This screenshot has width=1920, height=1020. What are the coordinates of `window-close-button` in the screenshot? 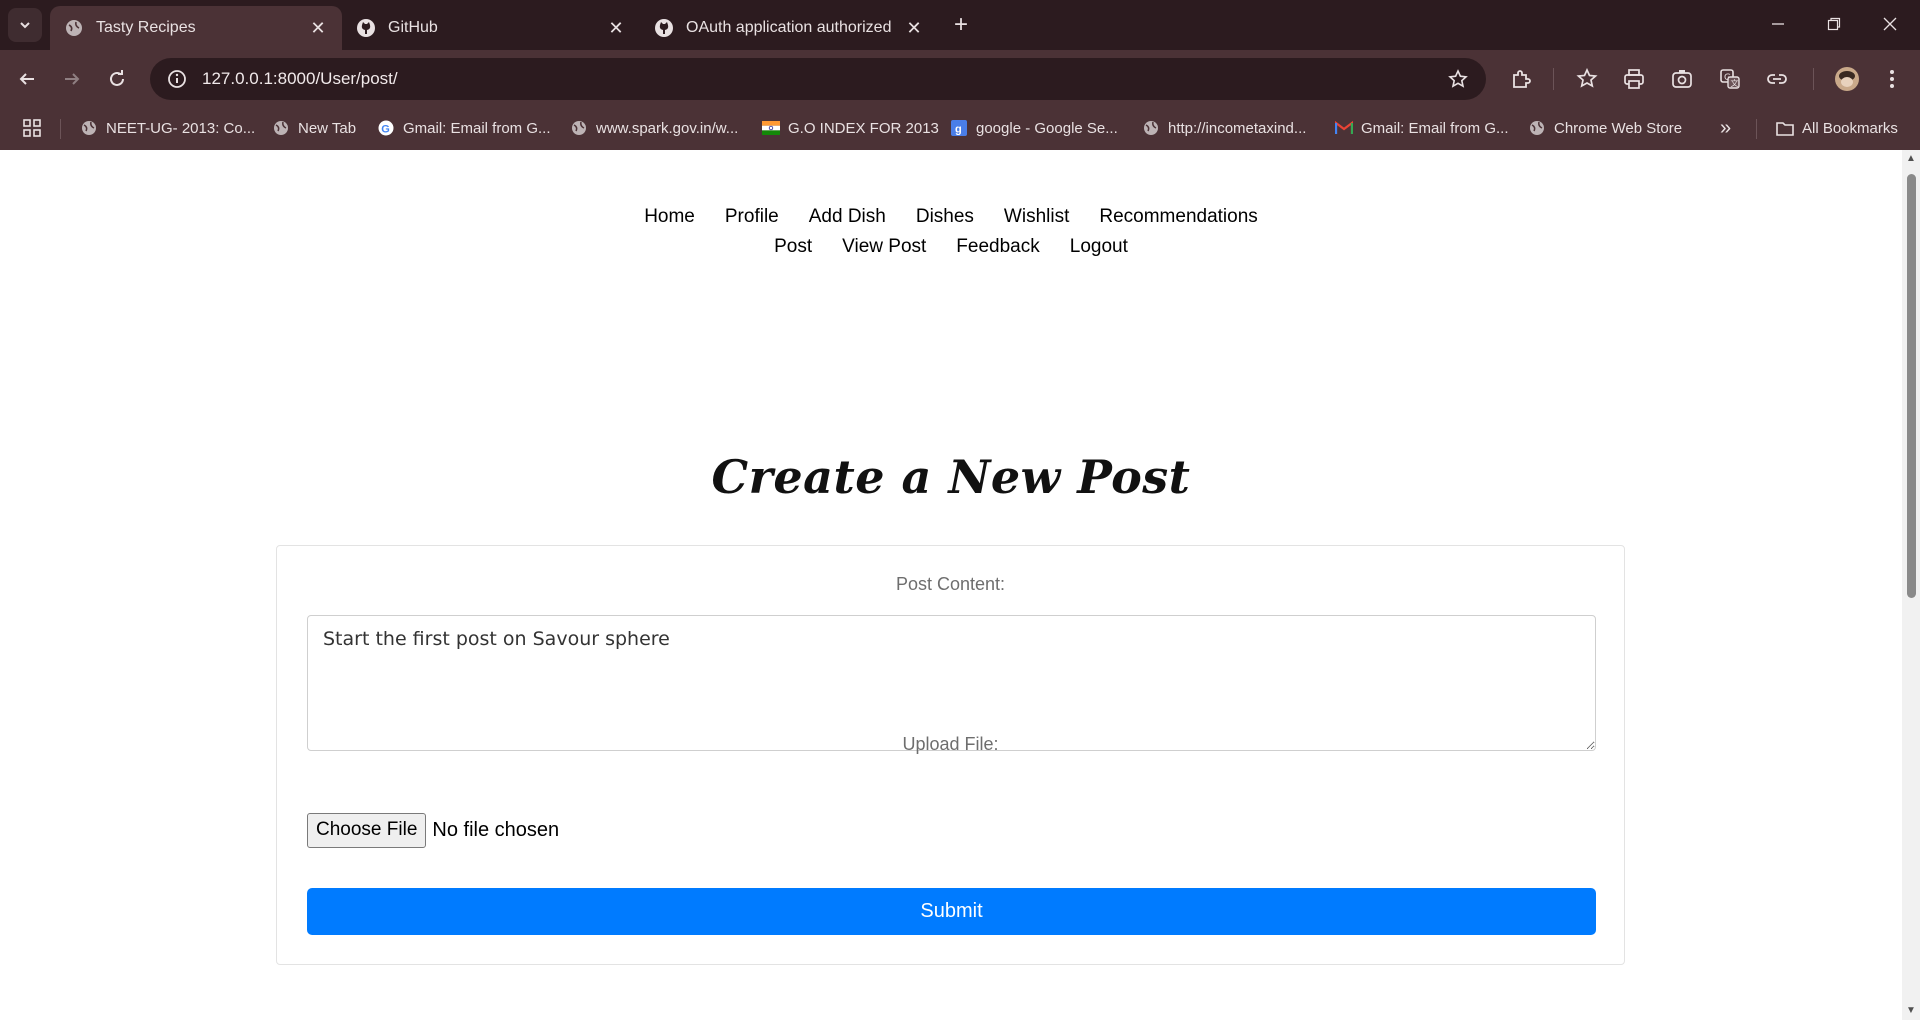 It's located at (1890, 24).